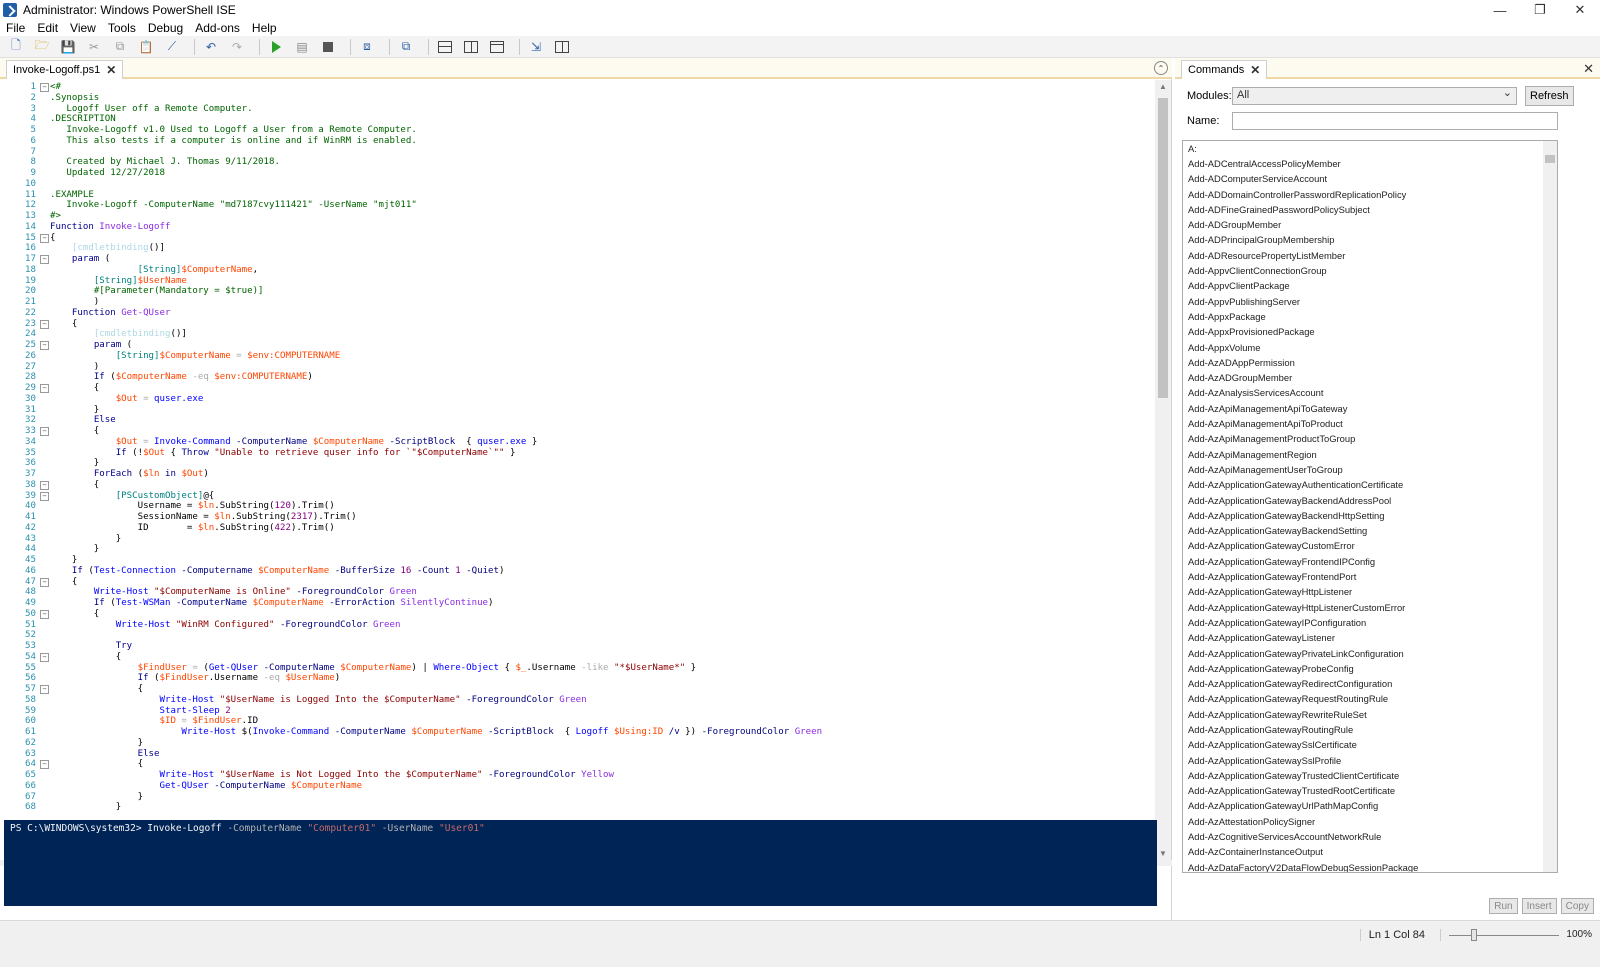 The image size is (1600, 967). Describe the element at coordinates (111, 70) in the screenshot. I see `close-tab-icon: ✕` at that location.